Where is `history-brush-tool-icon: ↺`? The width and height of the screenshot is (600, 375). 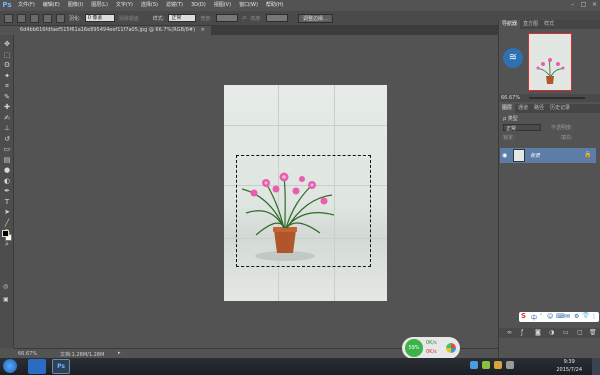
history-brush-tool-icon: ↺ is located at coordinates (7, 139).